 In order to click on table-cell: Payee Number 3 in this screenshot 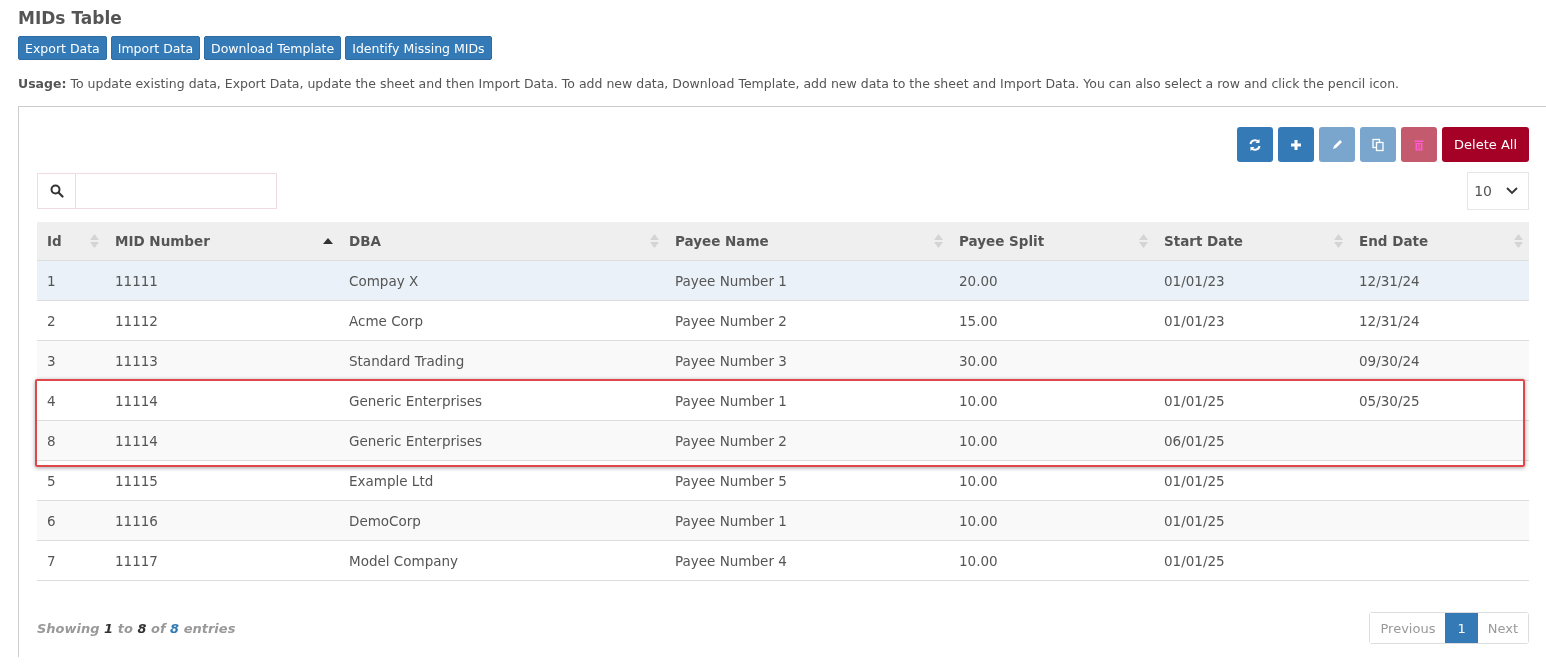, I will do `click(731, 360)`.